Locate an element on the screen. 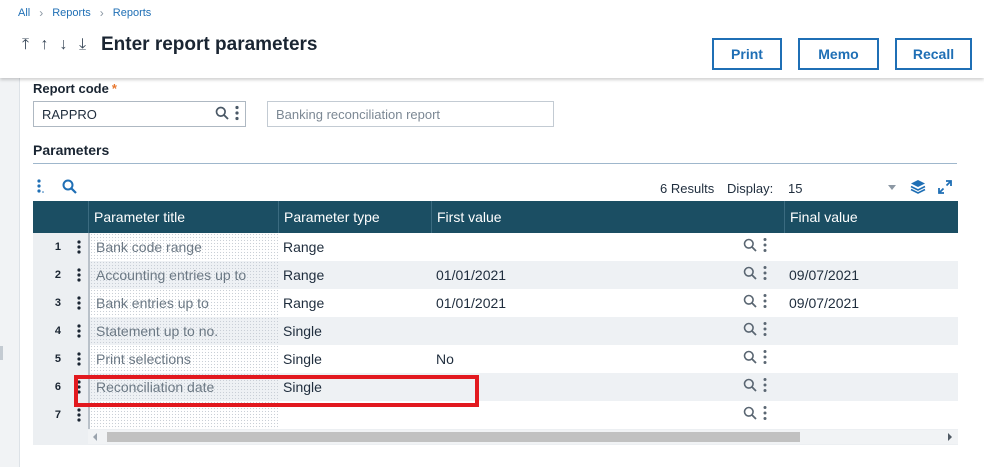  last-record-icon: ⤓ is located at coordinates (82, 45).